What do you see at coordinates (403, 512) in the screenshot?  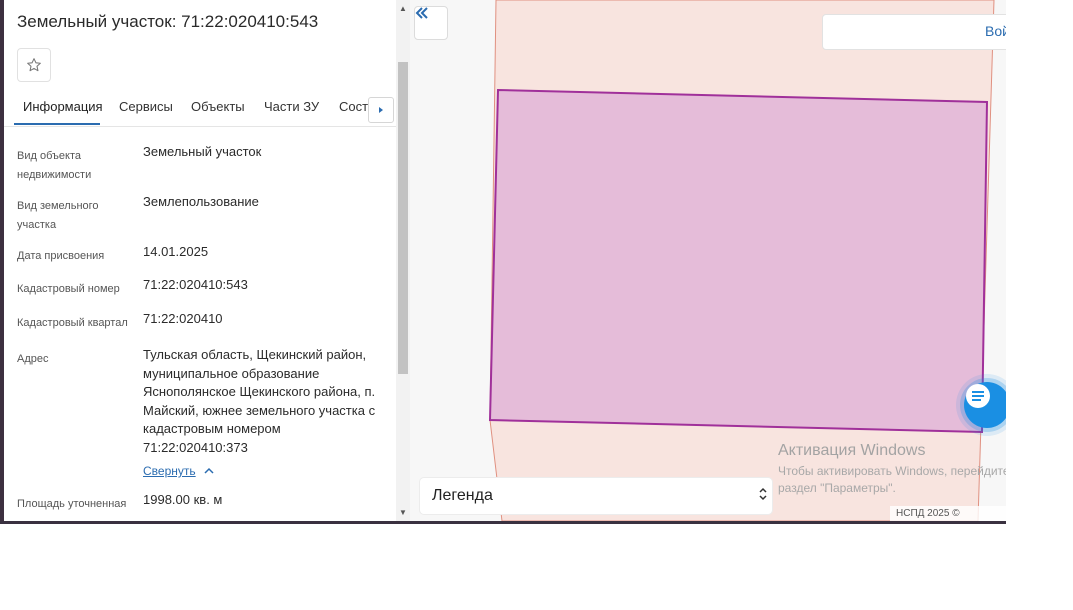 I see `scroll-down-icon: ▼` at bounding box center [403, 512].